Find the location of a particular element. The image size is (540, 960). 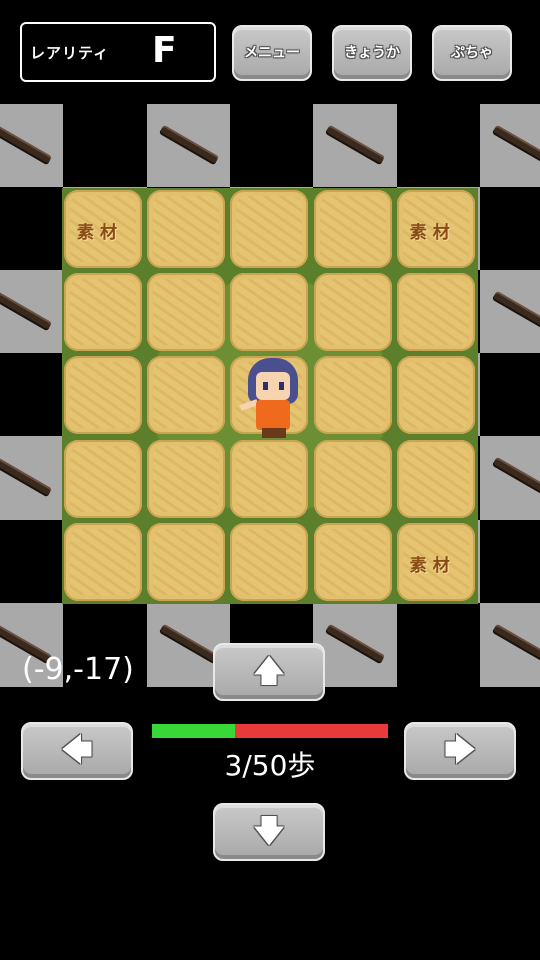

rarity-value: F is located at coordinates (164, 50).